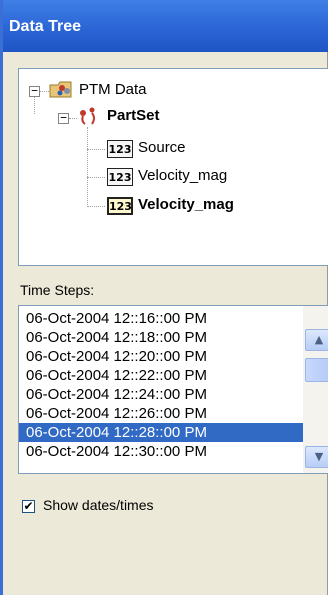 This screenshot has height=595, width=328. I want to click on list-item: 06-Oct-2004 12::16::00 PM, so click(163, 318).